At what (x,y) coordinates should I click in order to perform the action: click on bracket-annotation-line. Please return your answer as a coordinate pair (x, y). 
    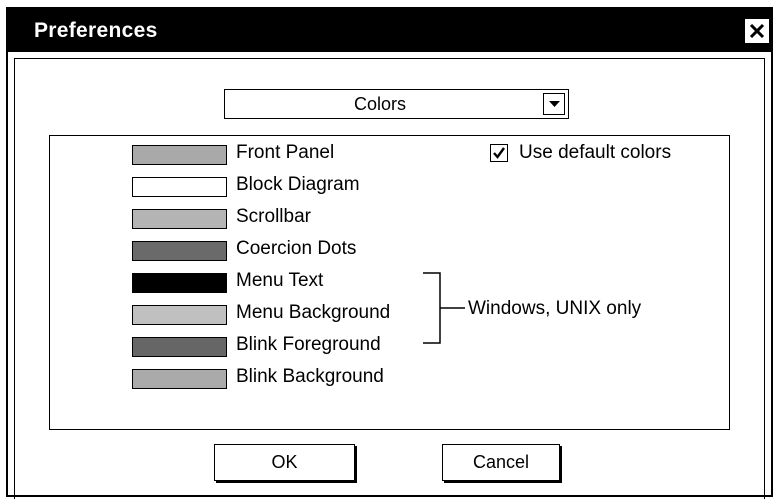
    Looking at the image, I should click on (444, 308).